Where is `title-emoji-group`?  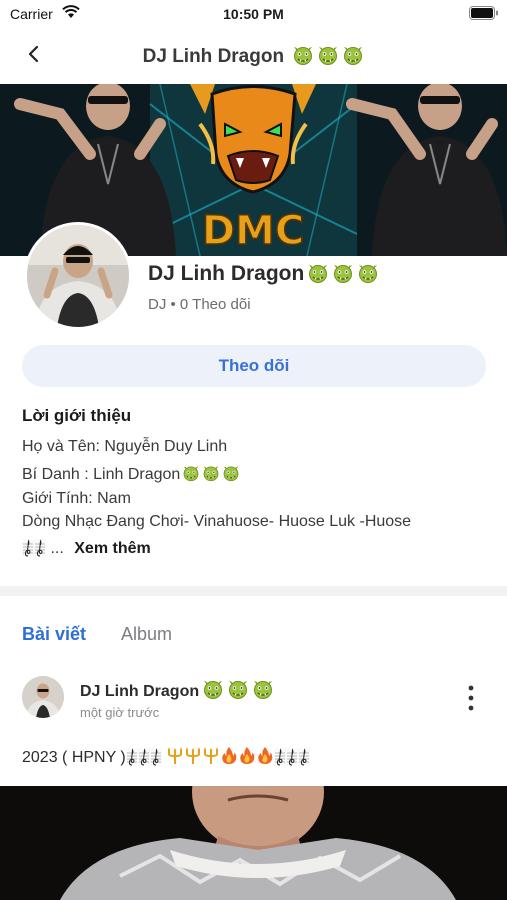 title-emoji-group is located at coordinates (326, 56).